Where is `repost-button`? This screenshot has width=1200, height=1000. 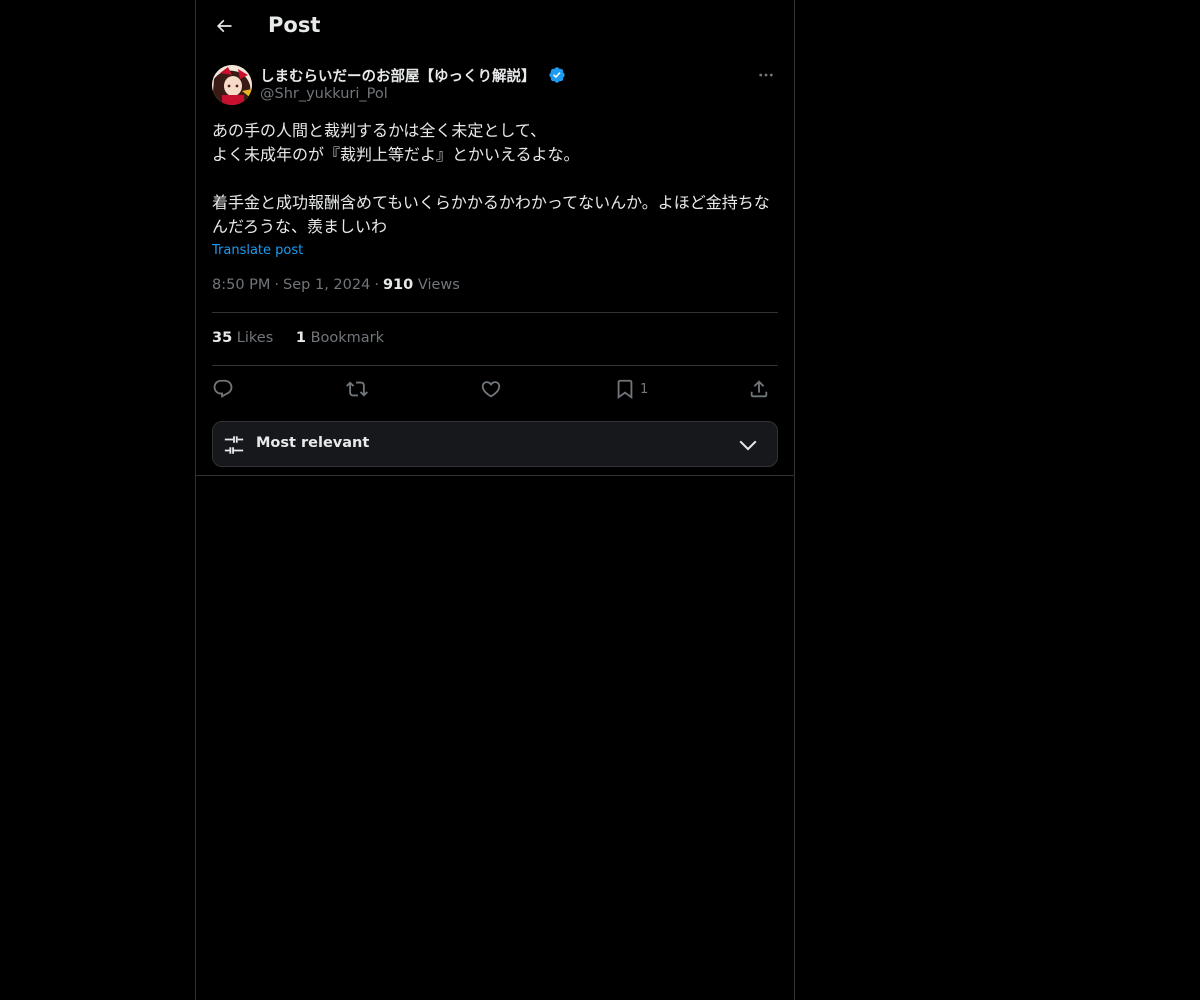
repost-button is located at coordinates (357, 389).